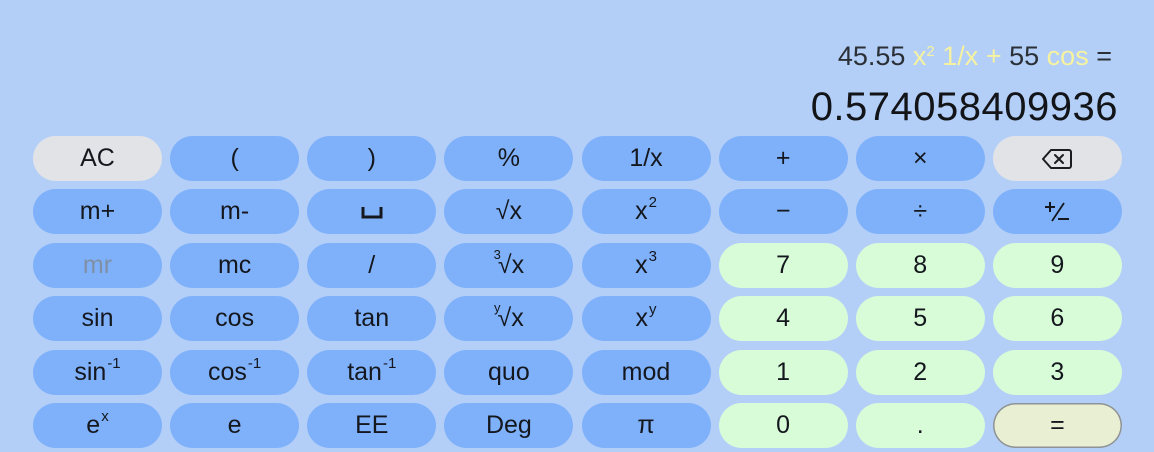  Describe the element at coordinates (646, 319) in the screenshot. I see `power-button: xy` at that location.